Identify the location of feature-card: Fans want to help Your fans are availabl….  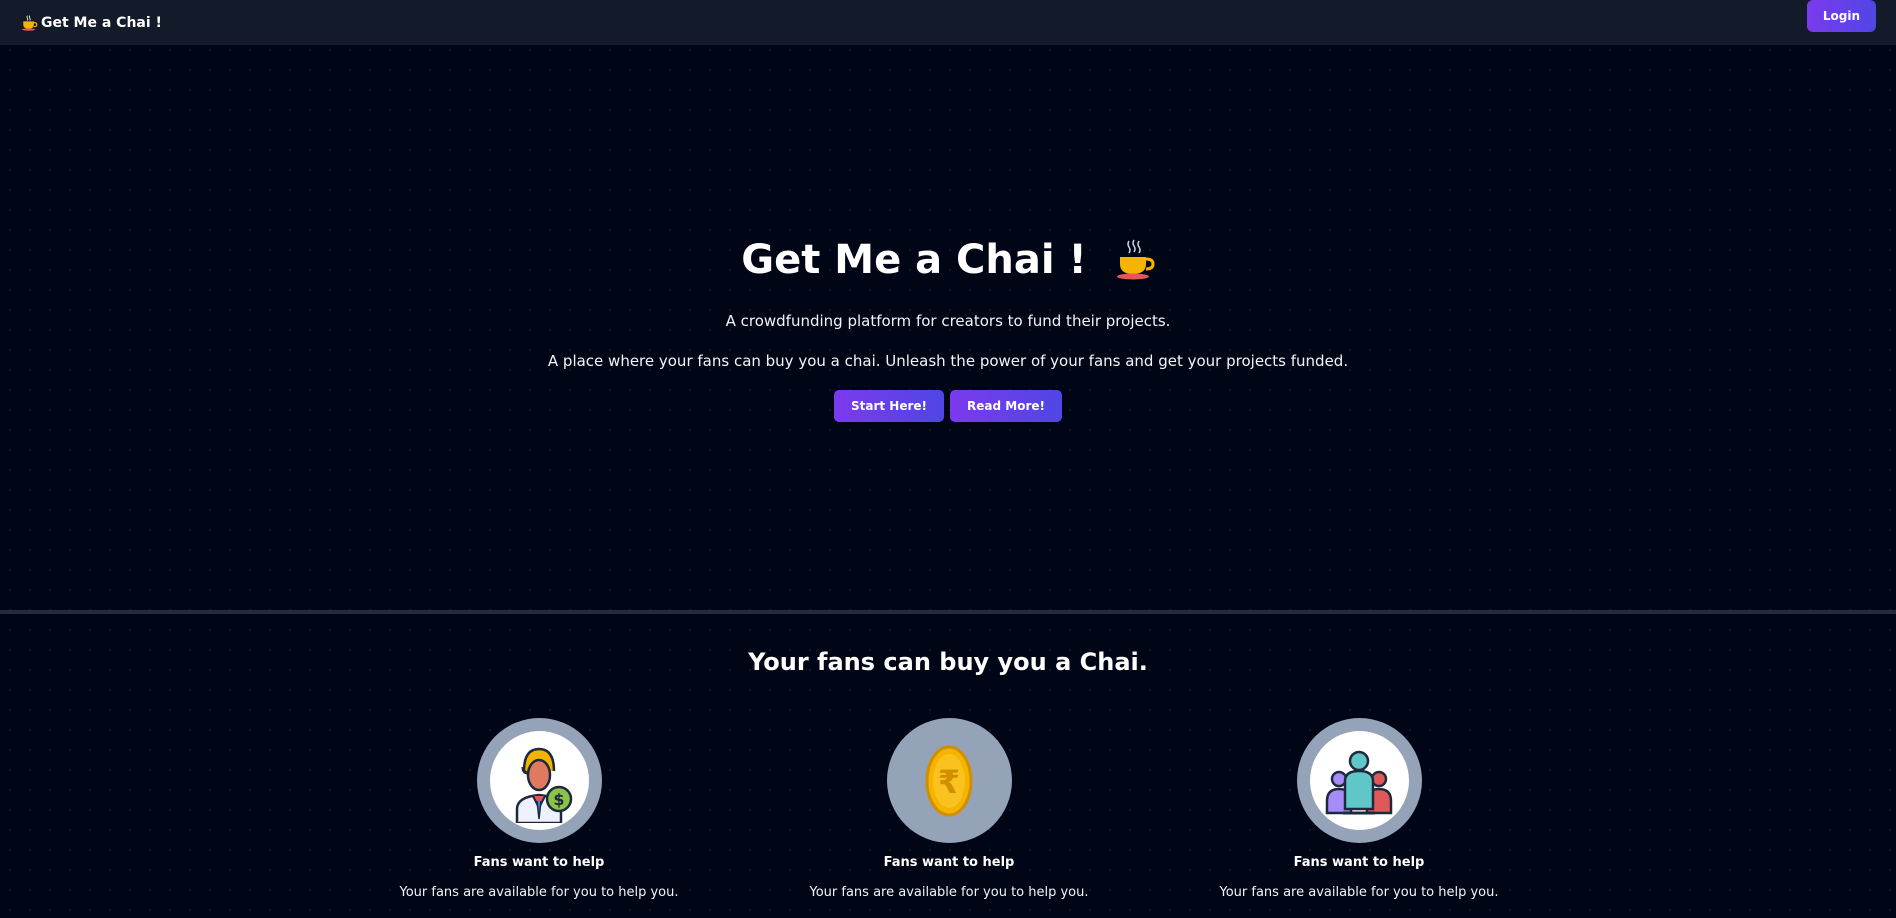
(1359, 809).